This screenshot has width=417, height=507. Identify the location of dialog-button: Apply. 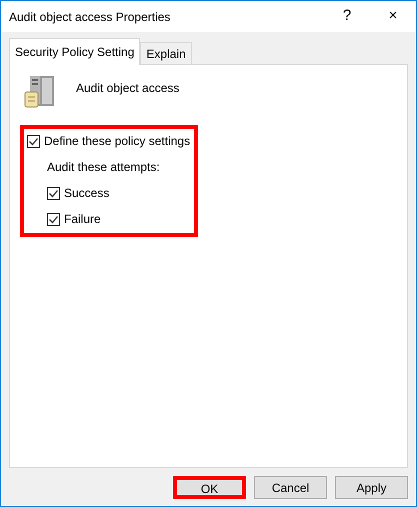
(371, 487).